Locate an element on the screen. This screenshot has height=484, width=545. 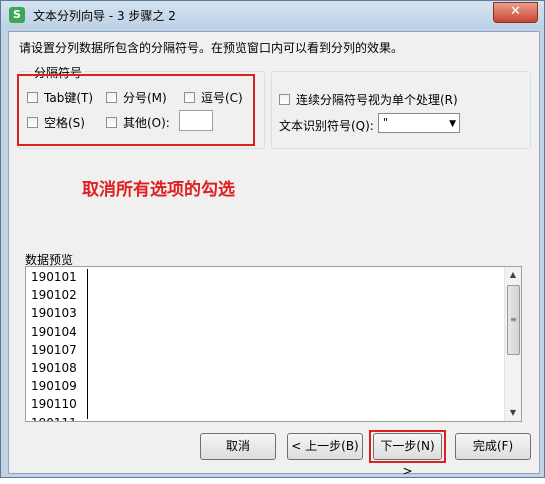
consecutive-delimiters-checkbox: 连续分隔符号视为单个处理(R) is located at coordinates (368, 99).